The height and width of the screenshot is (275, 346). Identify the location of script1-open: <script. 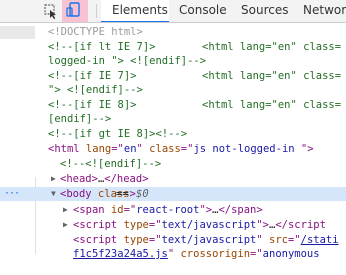
(95, 225).